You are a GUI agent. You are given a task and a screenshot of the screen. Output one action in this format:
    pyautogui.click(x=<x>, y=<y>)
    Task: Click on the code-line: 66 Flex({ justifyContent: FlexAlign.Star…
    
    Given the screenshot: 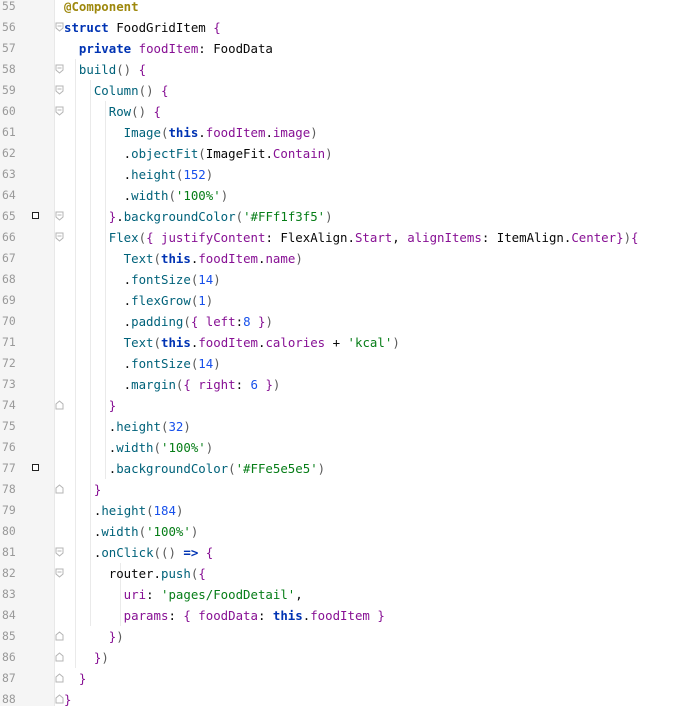 What is the action you would take?
    pyautogui.click(x=347, y=237)
    